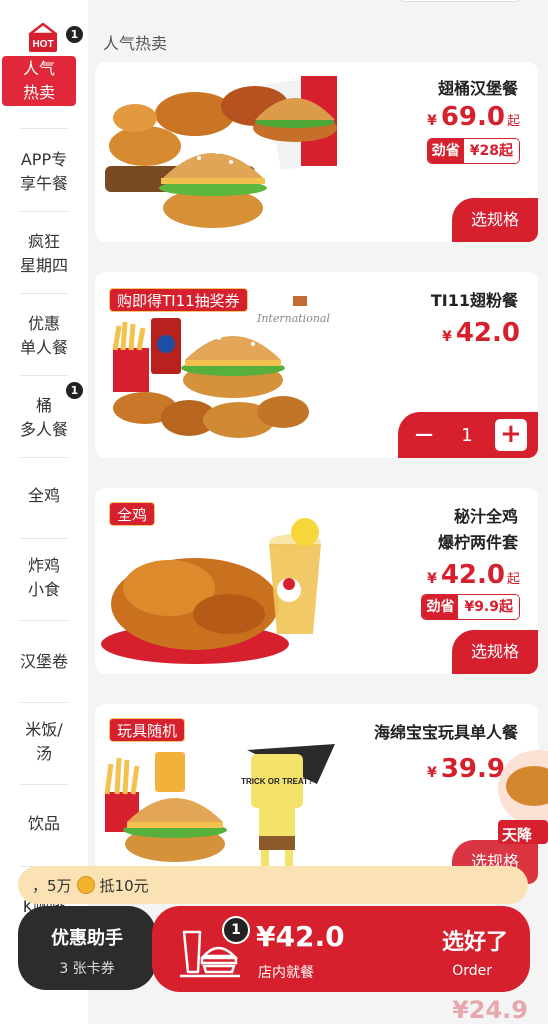 The width and height of the screenshot is (548, 1024). Describe the element at coordinates (477, 88) in the screenshot. I see `product-name: 翅桶汉堡餐` at that location.